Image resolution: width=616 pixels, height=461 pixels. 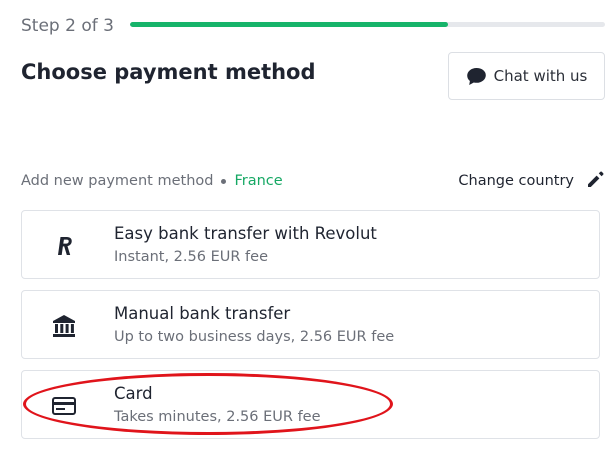 I want to click on add-payment-method-info: Add new payment method France, so click(x=152, y=181).